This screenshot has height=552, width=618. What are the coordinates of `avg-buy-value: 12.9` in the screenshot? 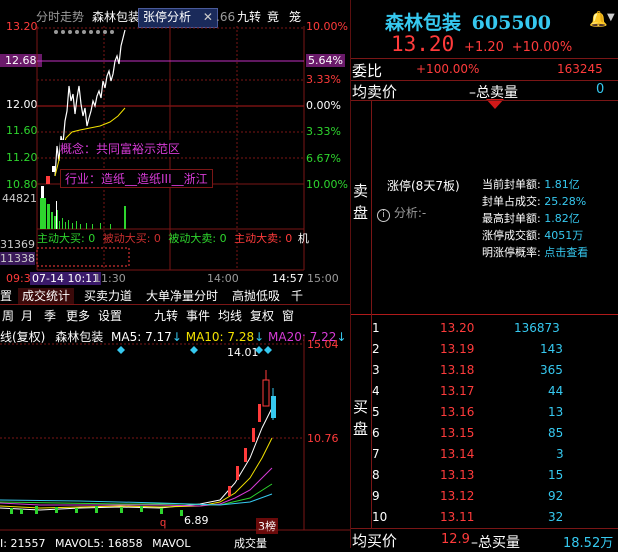 It's located at (455, 539).